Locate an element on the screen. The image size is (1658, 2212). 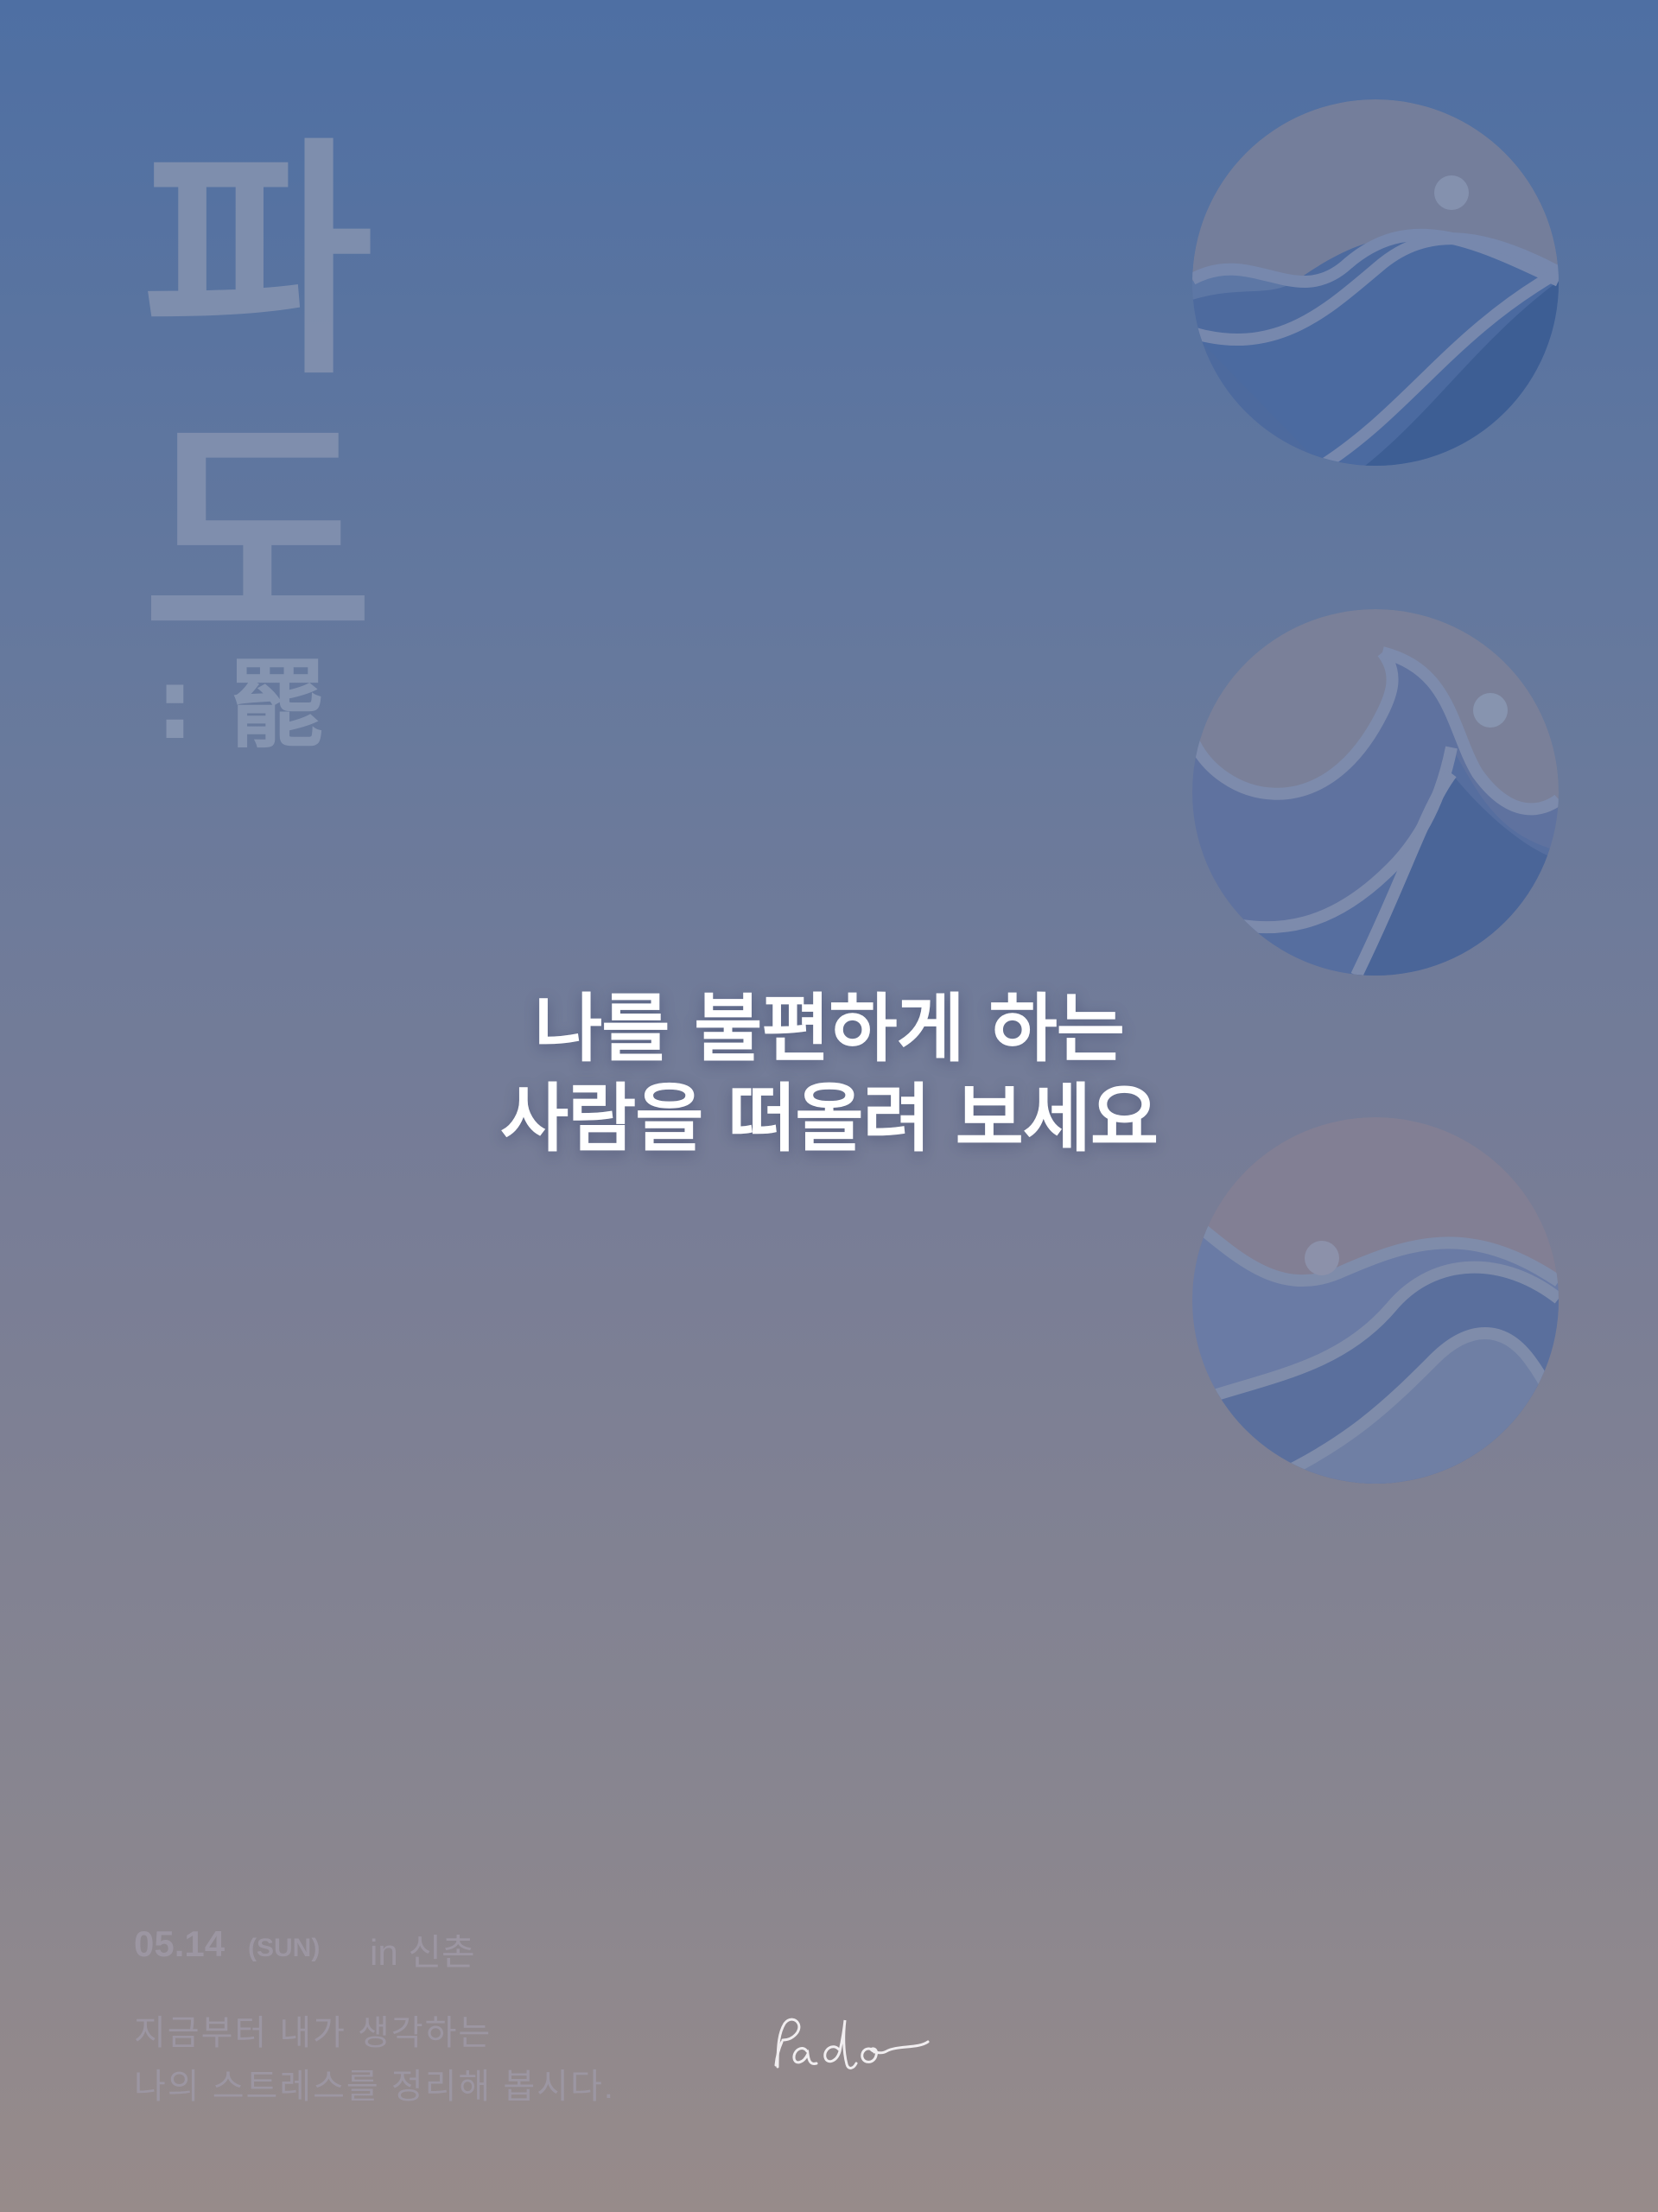
title-character-pa: 파 is located at coordinates (258, 263).